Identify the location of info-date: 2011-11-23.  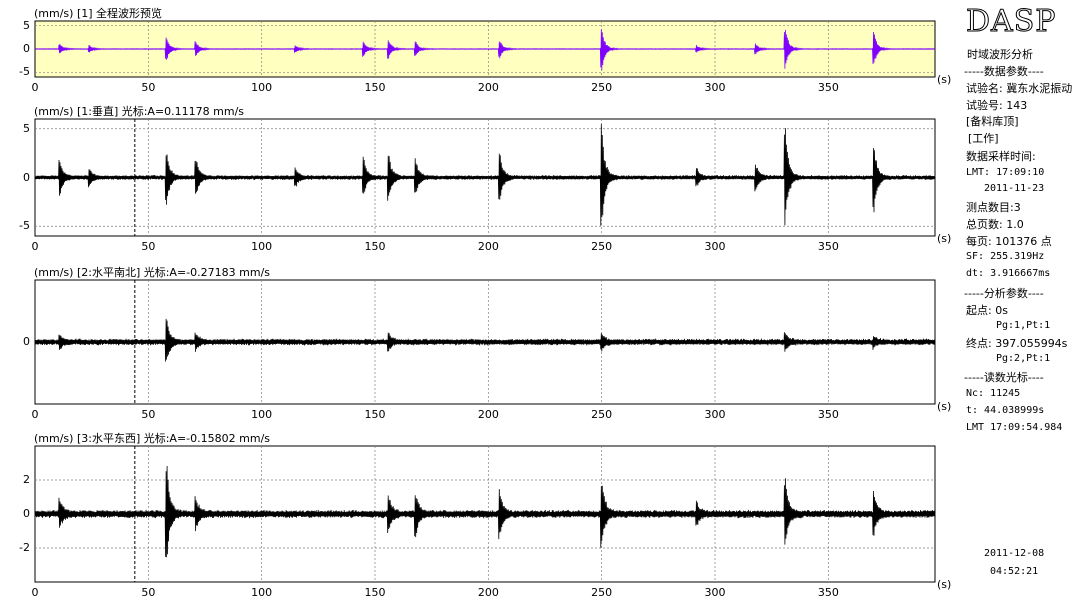
(1014, 188).